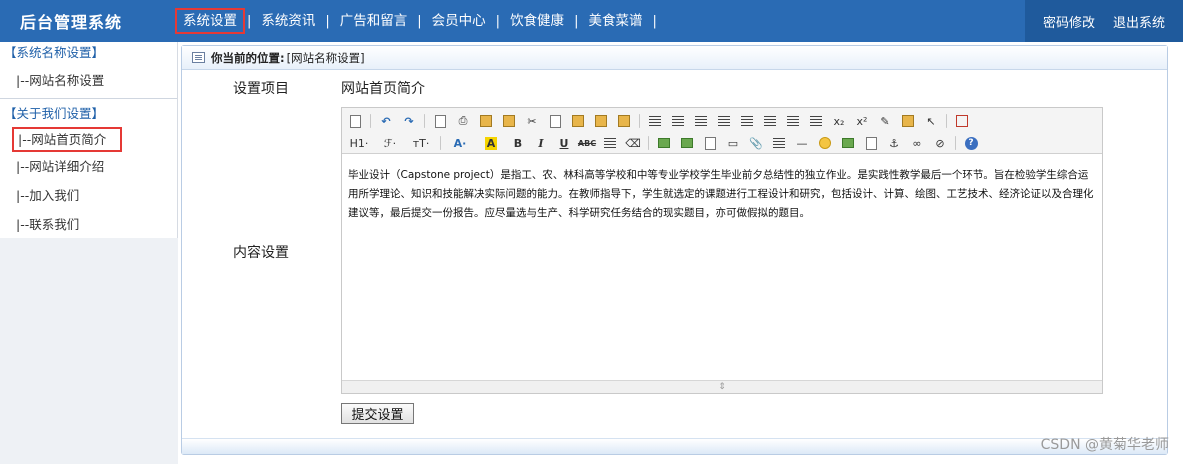 The image size is (1183, 464). I want to click on nav-member-center: 会员中心, so click(459, 21).